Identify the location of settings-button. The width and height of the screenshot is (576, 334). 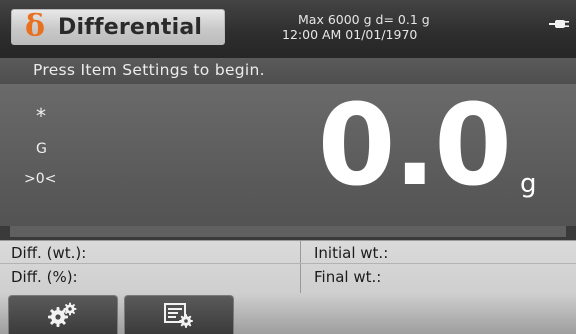
(63, 314).